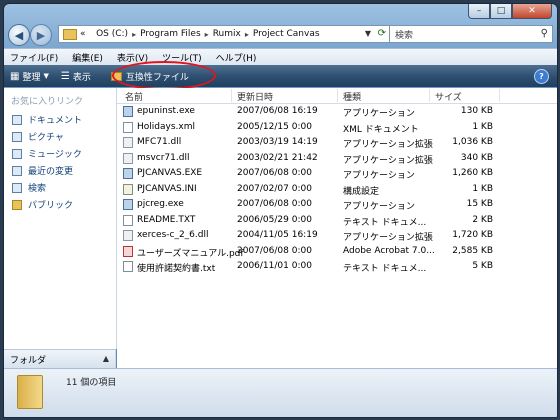 This screenshot has height=420, width=560. What do you see at coordinates (472, 173) in the screenshot?
I see `file-size: 1,260 KB` at bounding box center [472, 173].